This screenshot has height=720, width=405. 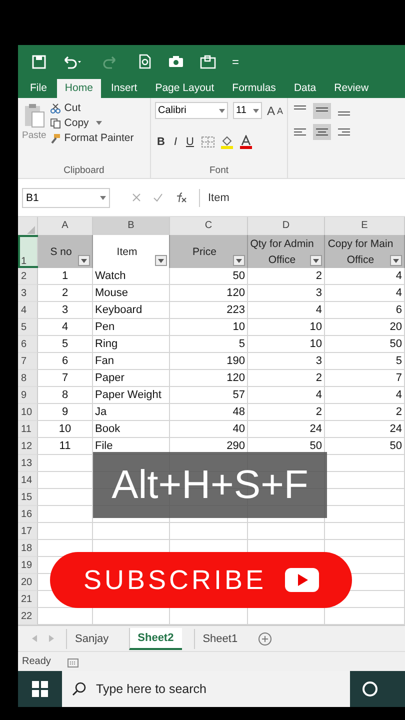 What do you see at coordinates (254, 88) in the screenshot?
I see `ribbon-tab: Formulas` at bounding box center [254, 88].